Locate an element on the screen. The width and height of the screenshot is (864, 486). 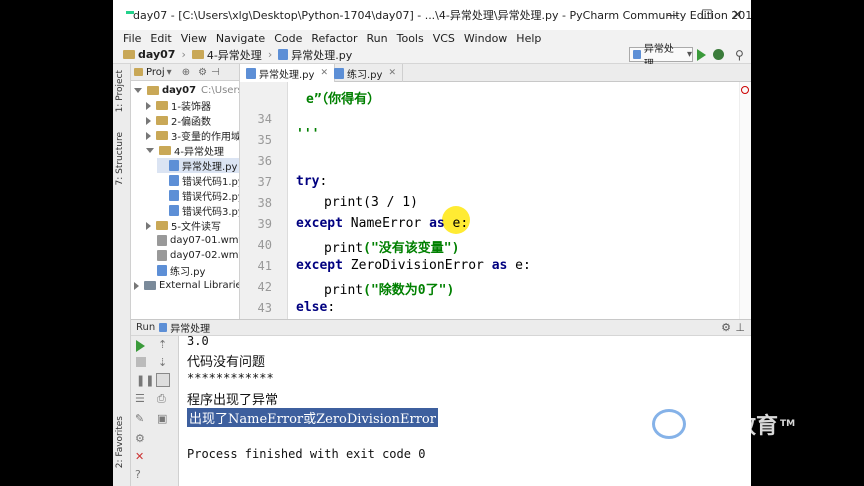
run-panel-config: 异常处理 is located at coordinates (190, 327).